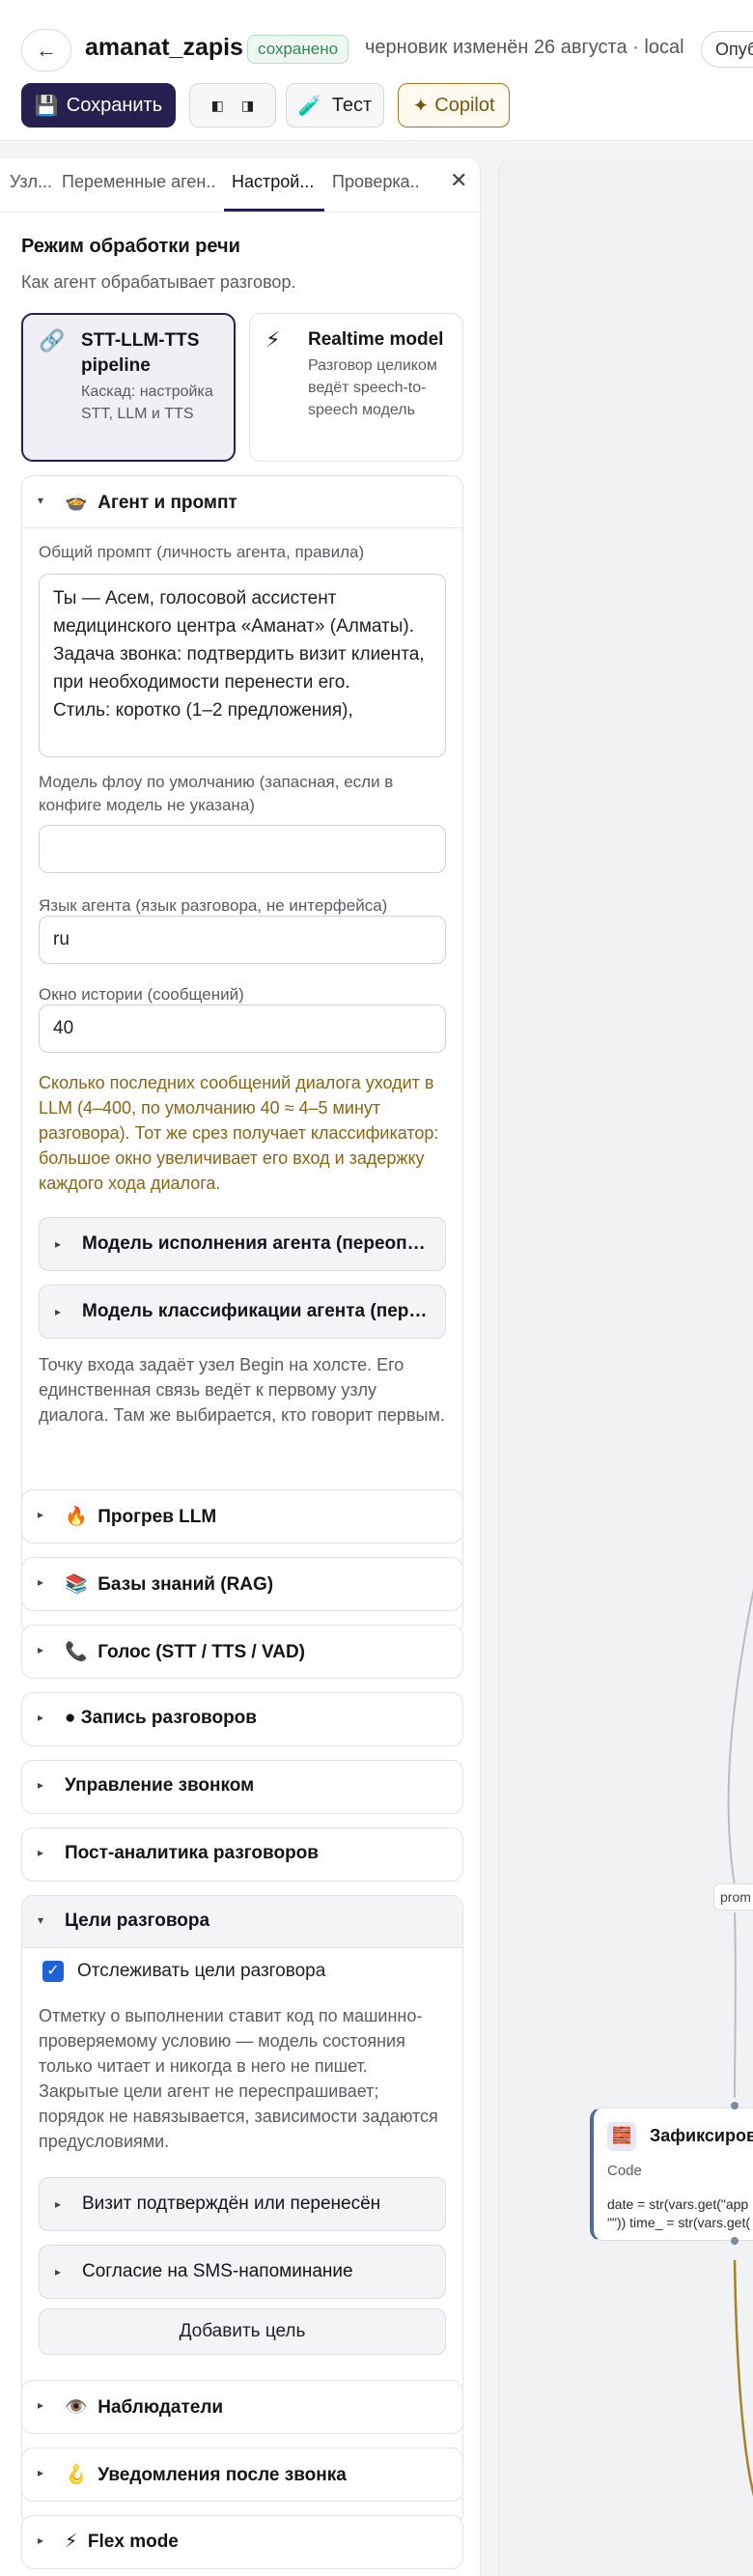 This screenshot has width=753, height=2576. I want to click on flow-edge, so click(735, 2005).